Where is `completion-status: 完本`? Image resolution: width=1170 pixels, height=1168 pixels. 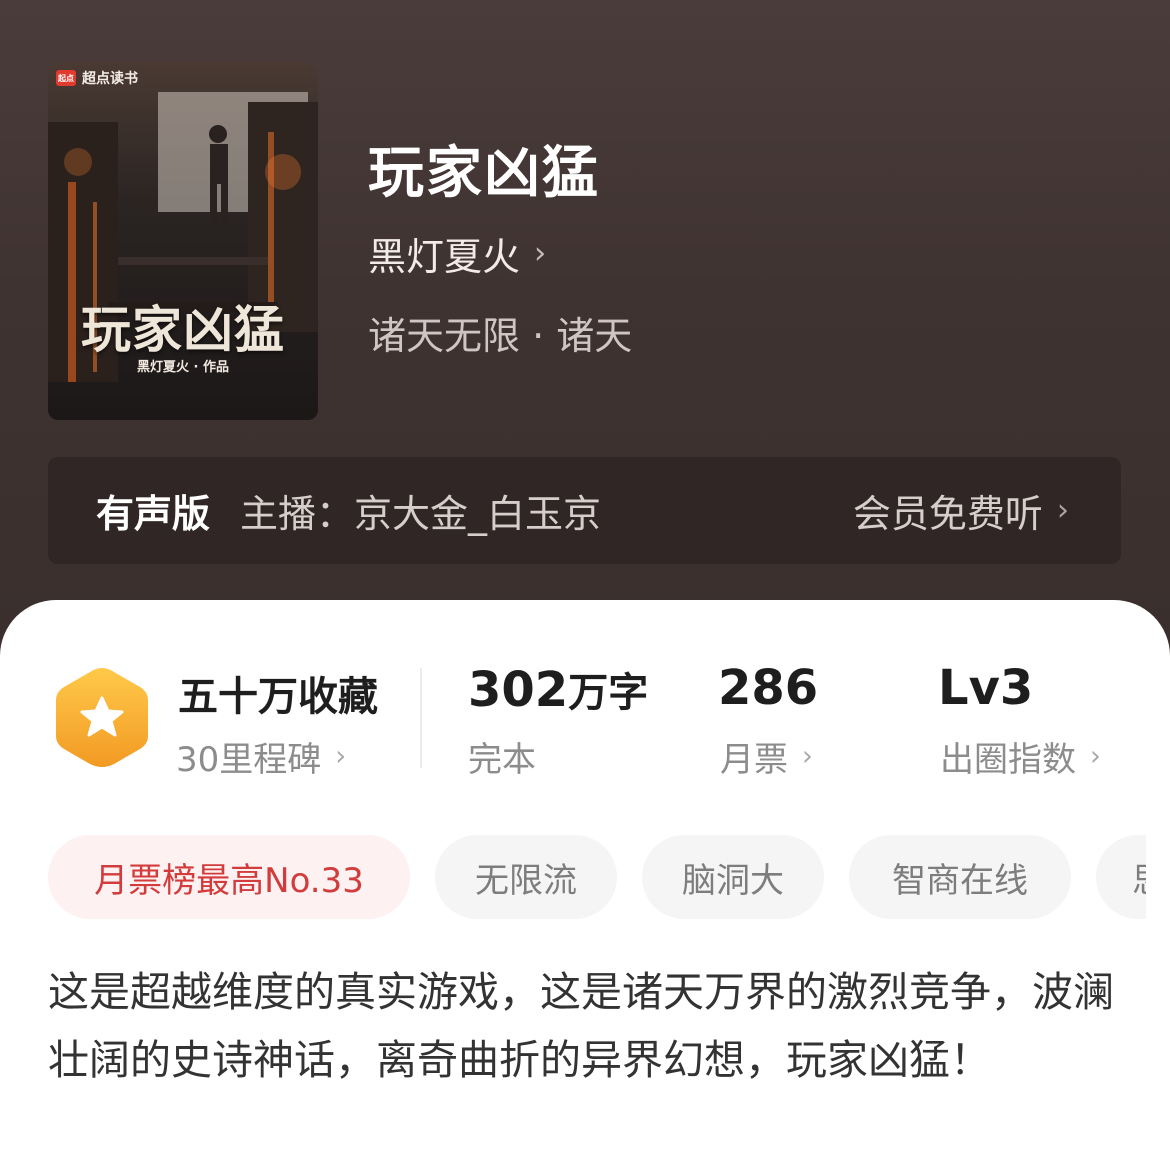
completion-status: 完本 is located at coordinates (502, 756).